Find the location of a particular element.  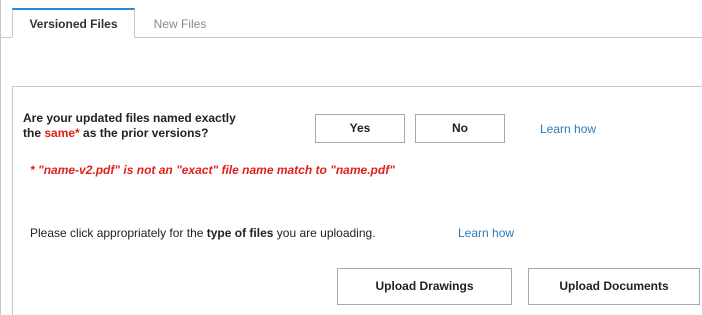

instruction-start: Please click appropriately for the is located at coordinates (118, 233).